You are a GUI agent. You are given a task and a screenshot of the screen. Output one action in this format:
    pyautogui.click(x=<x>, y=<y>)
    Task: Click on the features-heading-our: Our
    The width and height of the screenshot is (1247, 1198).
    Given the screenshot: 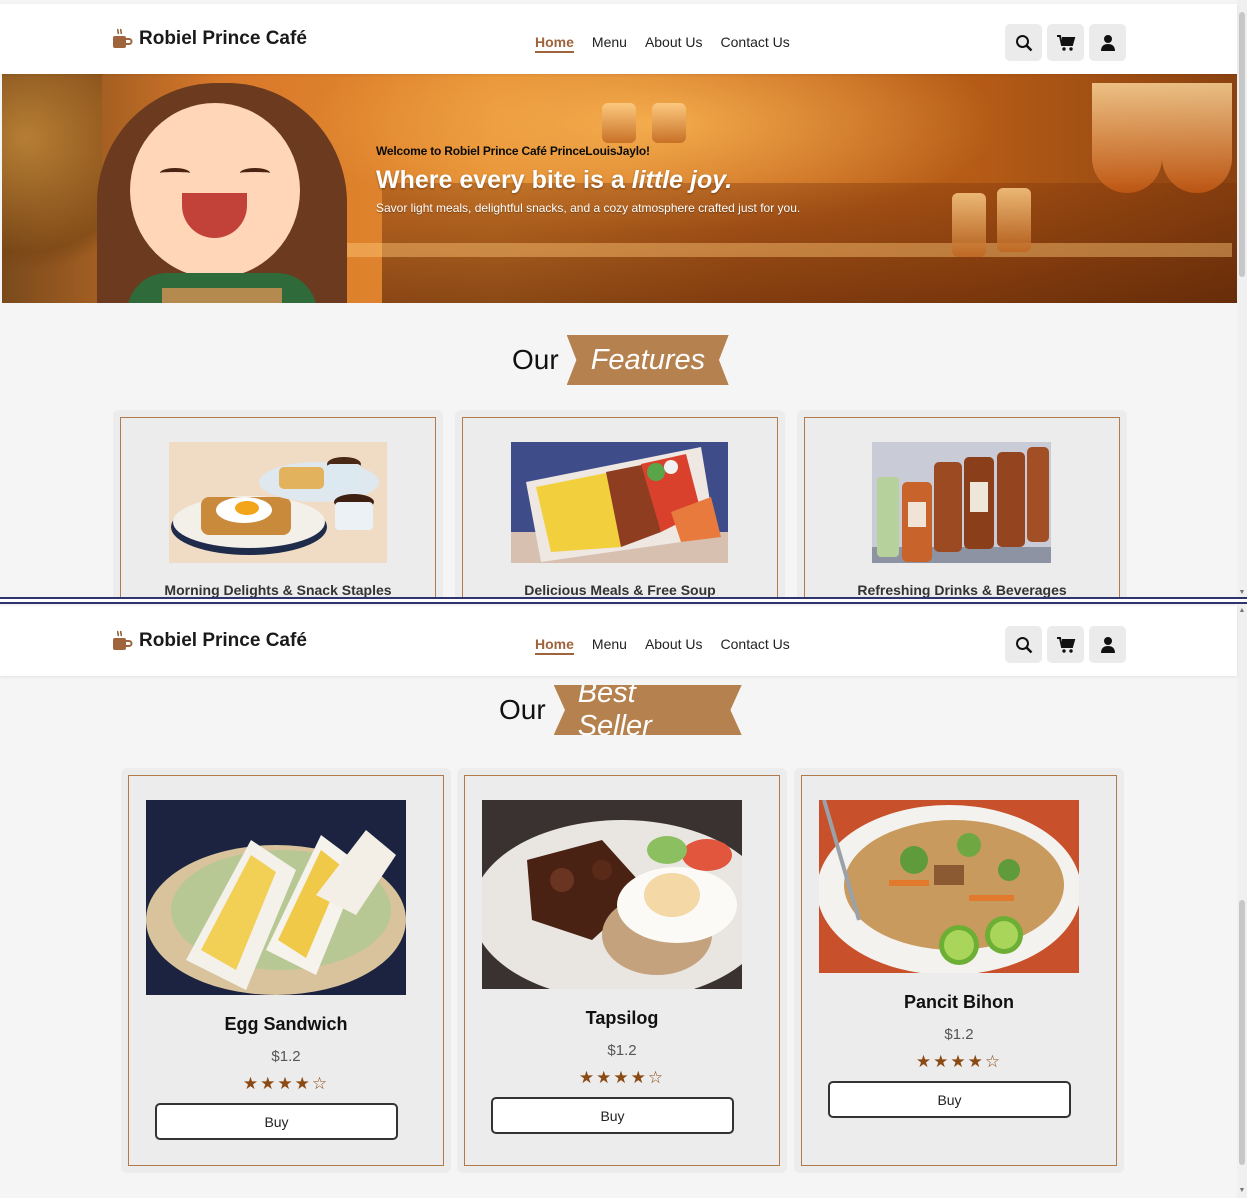 What is the action you would take?
    pyautogui.click(x=535, y=359)
    